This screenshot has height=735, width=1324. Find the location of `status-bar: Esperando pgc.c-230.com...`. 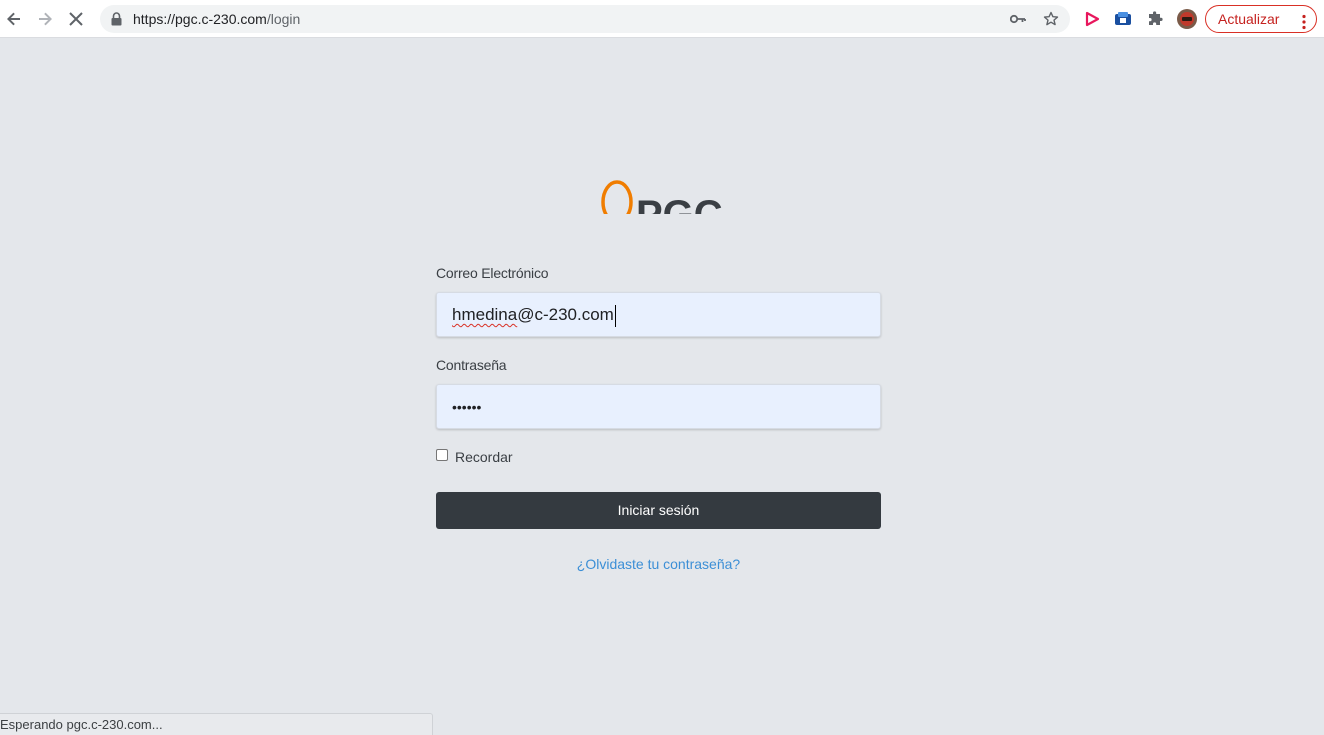

status-bar: Esperando pgc.c-230.com... is located at coordinates (216, 724).